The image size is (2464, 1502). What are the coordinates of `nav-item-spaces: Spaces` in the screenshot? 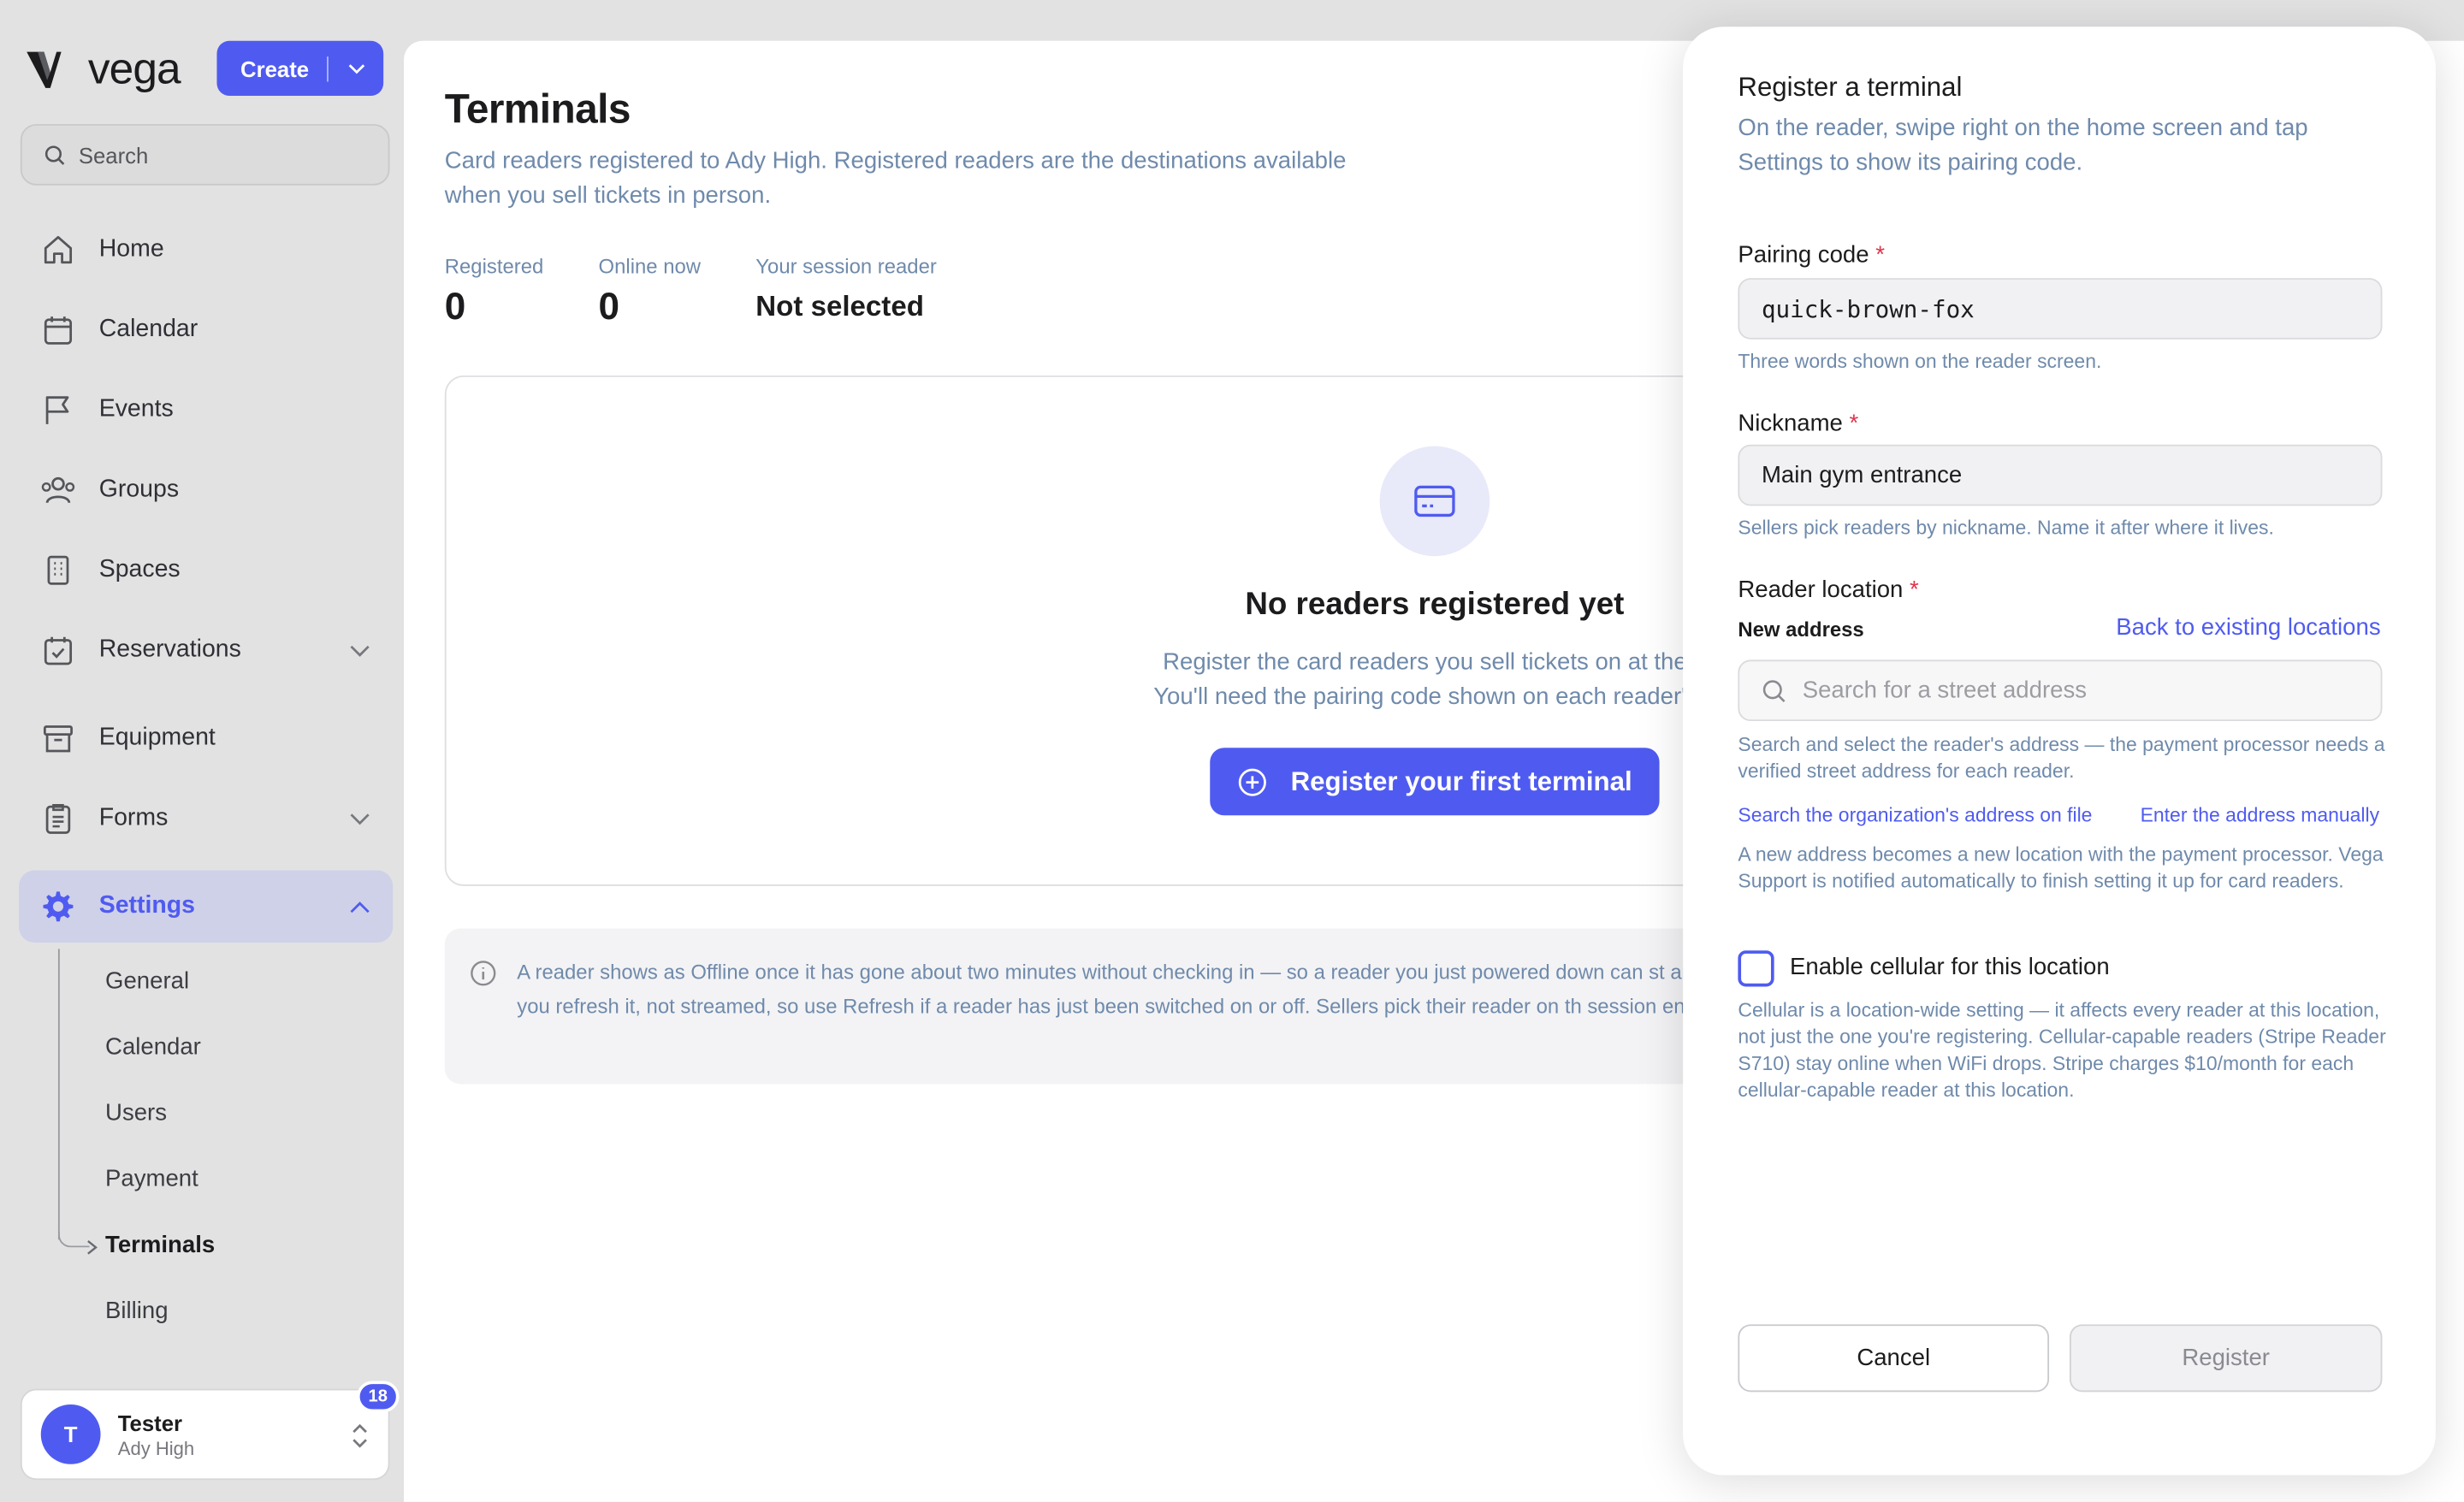 It's located at (206, 570).